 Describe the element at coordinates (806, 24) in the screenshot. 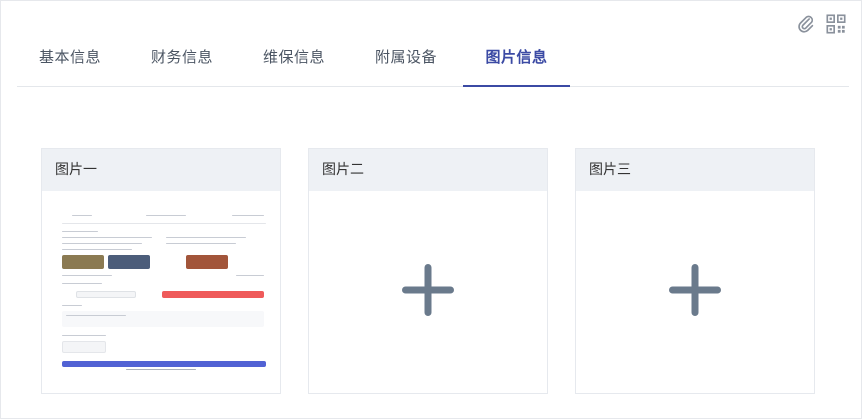

I see `paperclip-icon` at that location.